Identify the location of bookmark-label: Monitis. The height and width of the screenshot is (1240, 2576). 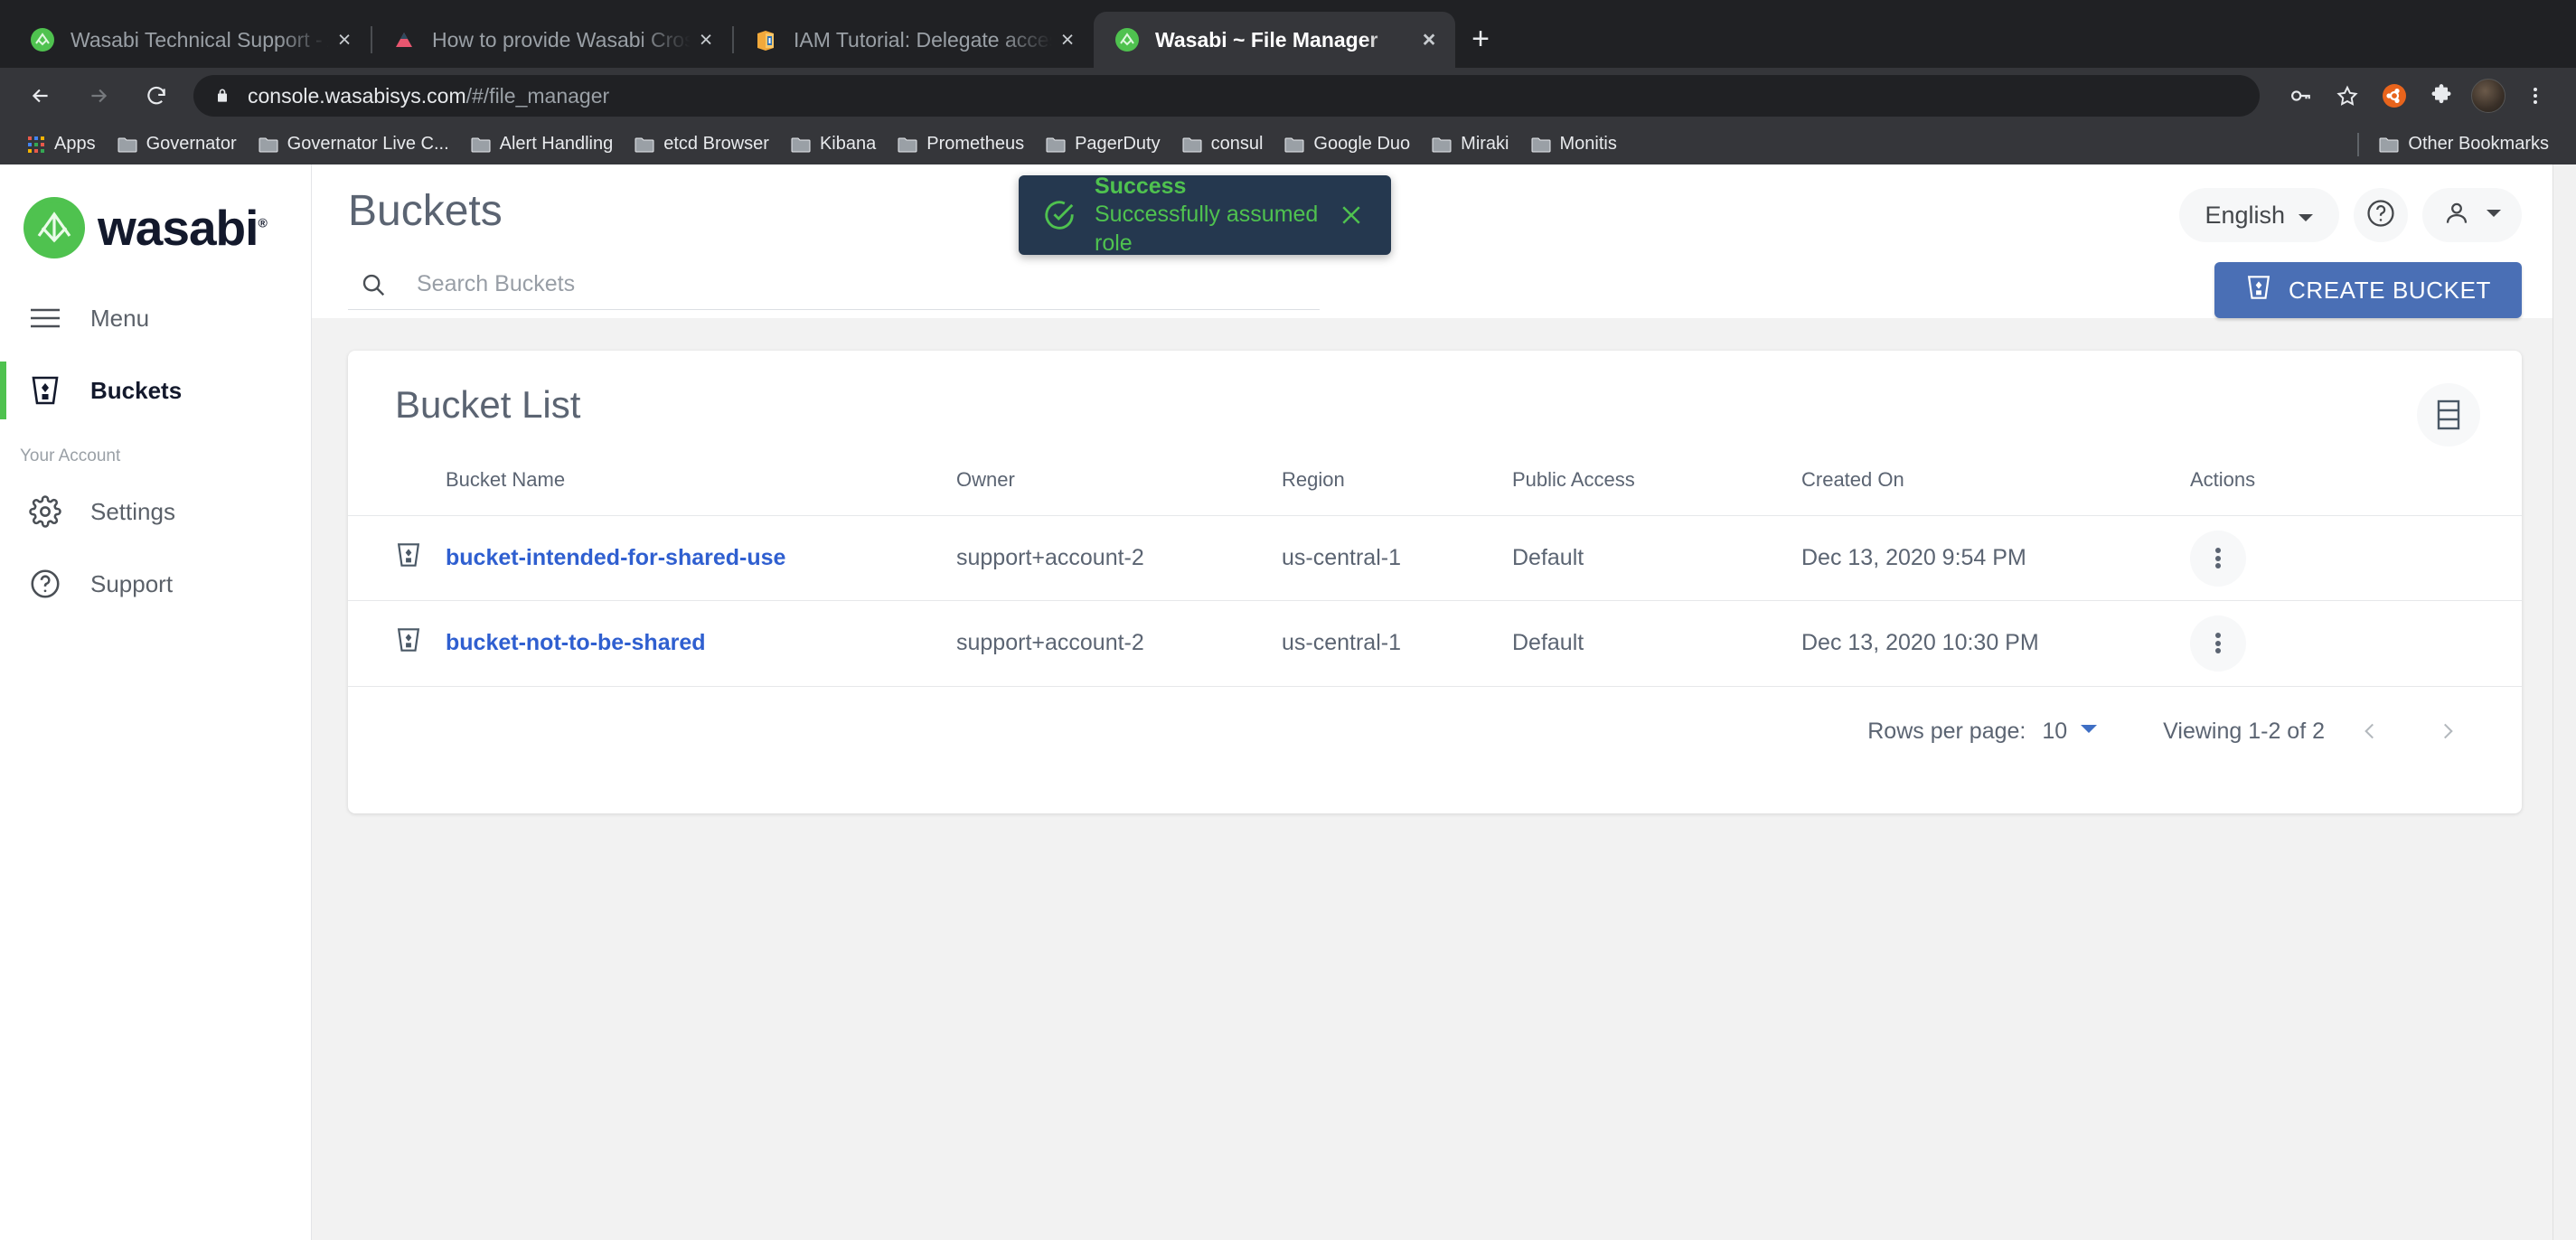
(1588, 144).